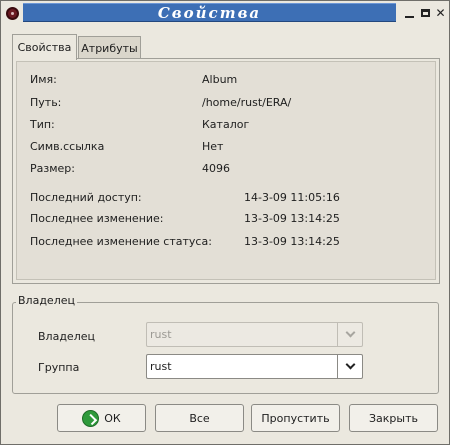 Image resolution: width=450 pixels, height=445 pixels. Describe the element at coordinates (161, 366) in the screenshot. I see `group-select-value: rust` at that location.